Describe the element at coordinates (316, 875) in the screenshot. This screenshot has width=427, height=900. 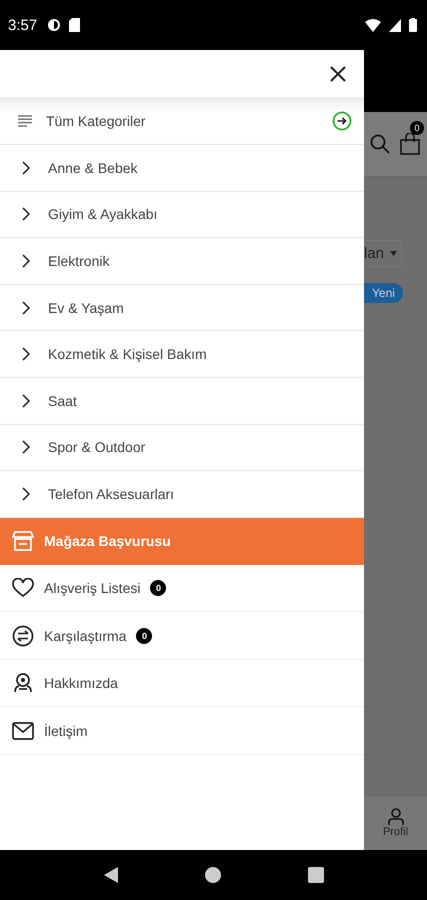
I see `recents-button` at that location.